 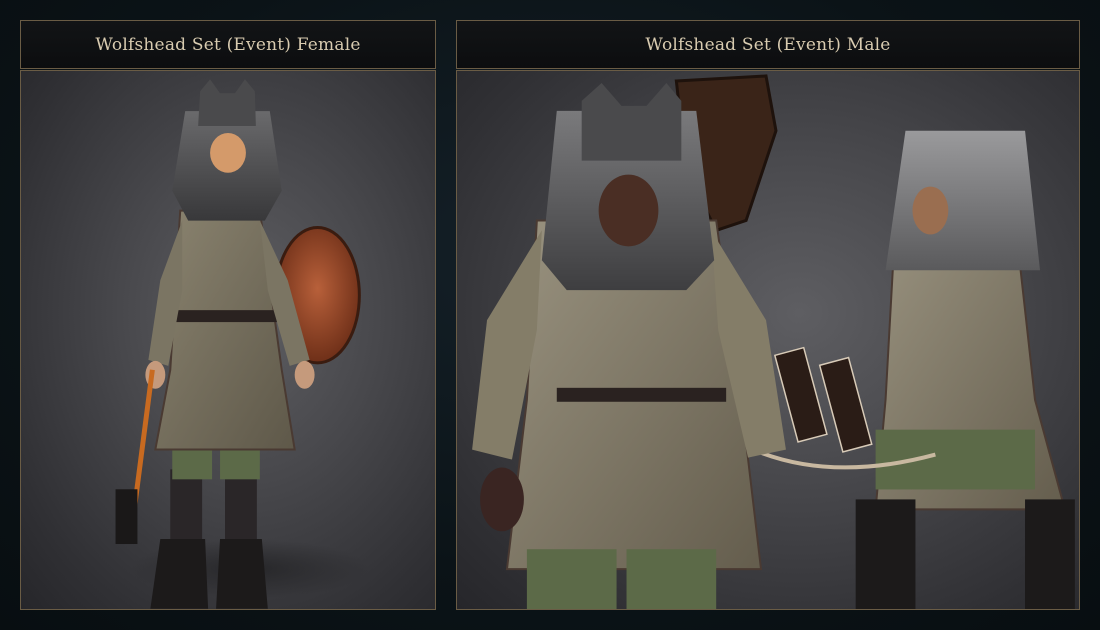 I want to click on male-panel-title-bar: Wolfshead Set (Event) Male, so click(x=768, y=44).